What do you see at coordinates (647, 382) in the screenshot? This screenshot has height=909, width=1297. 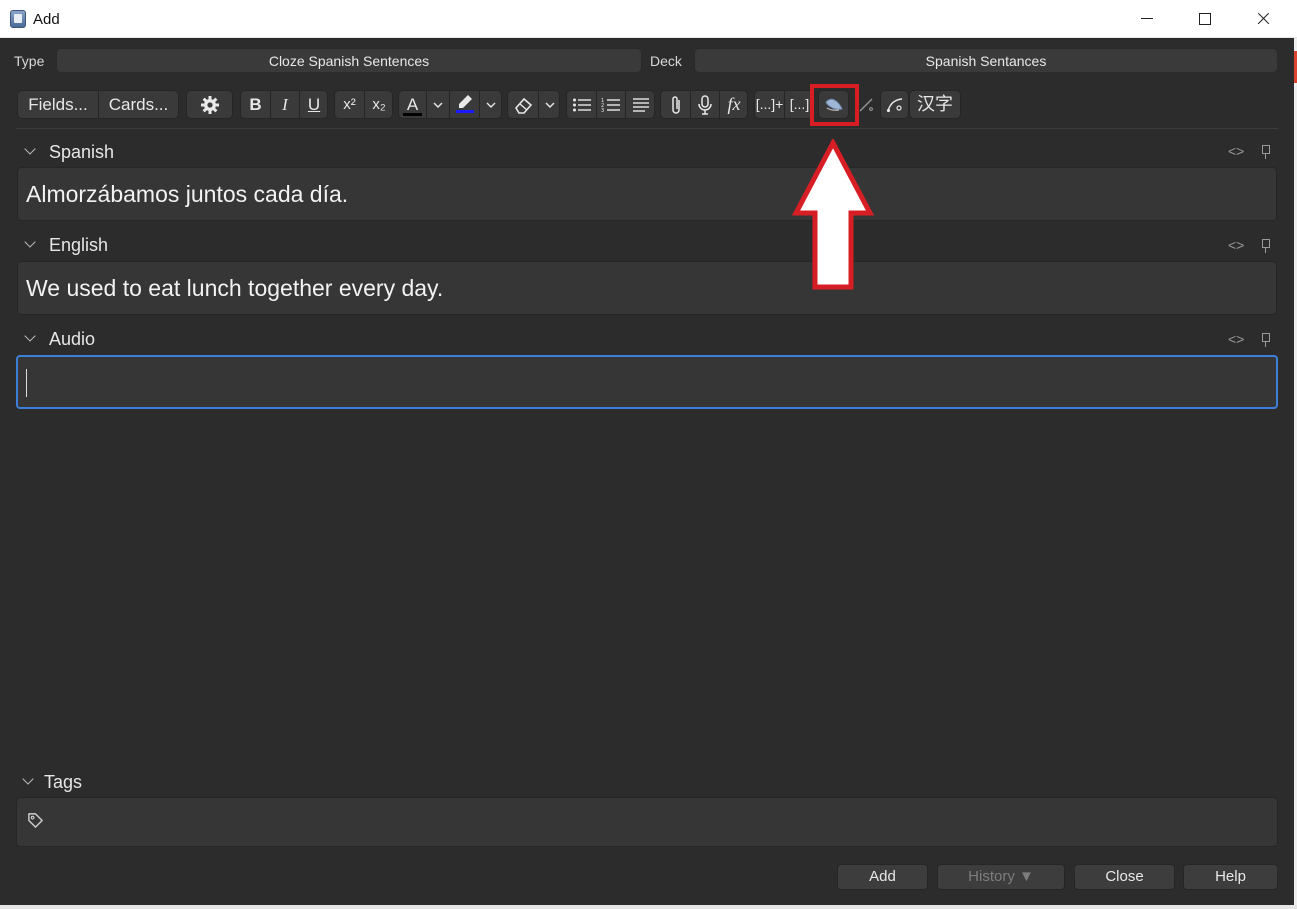 I see `field-audio-input` at bounding box center [647, 382].